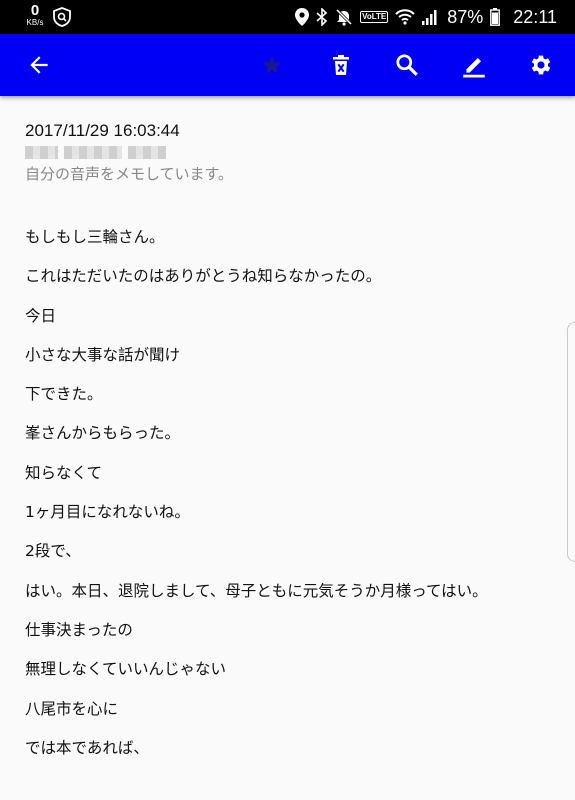  I want to click on delete-button, so click(341, 65).